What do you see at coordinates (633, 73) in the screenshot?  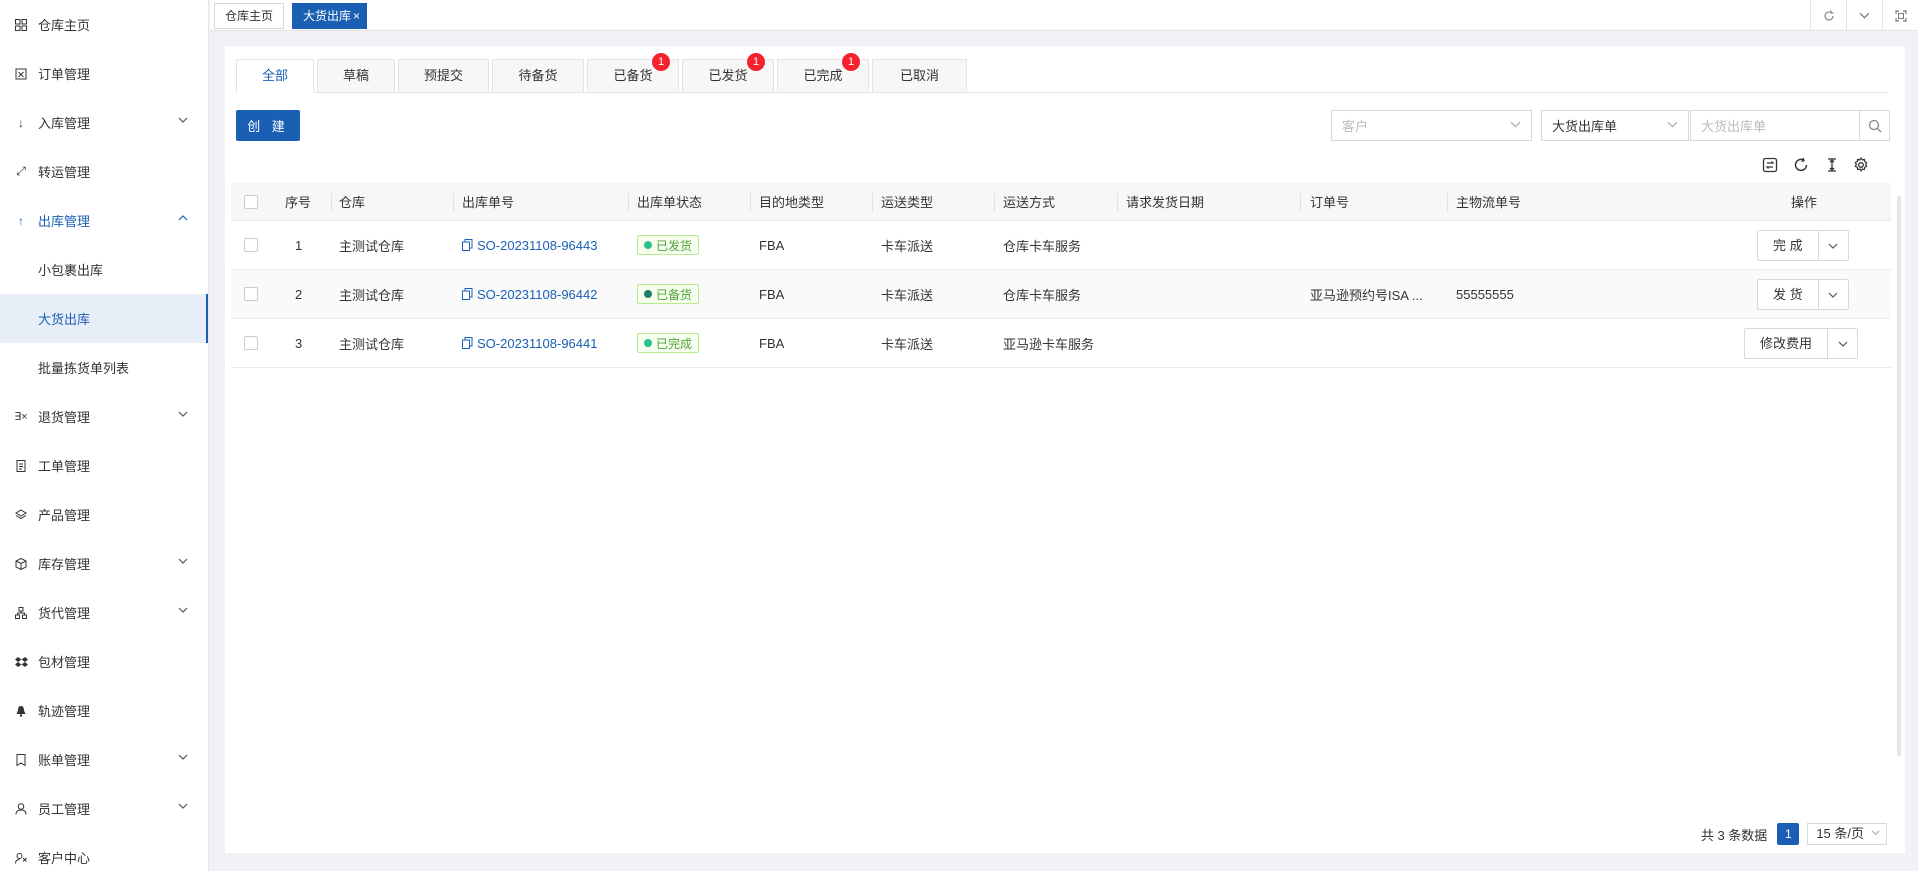 I see `status-tab-prepared: 已备货 1` at bounding box center [633, 73].